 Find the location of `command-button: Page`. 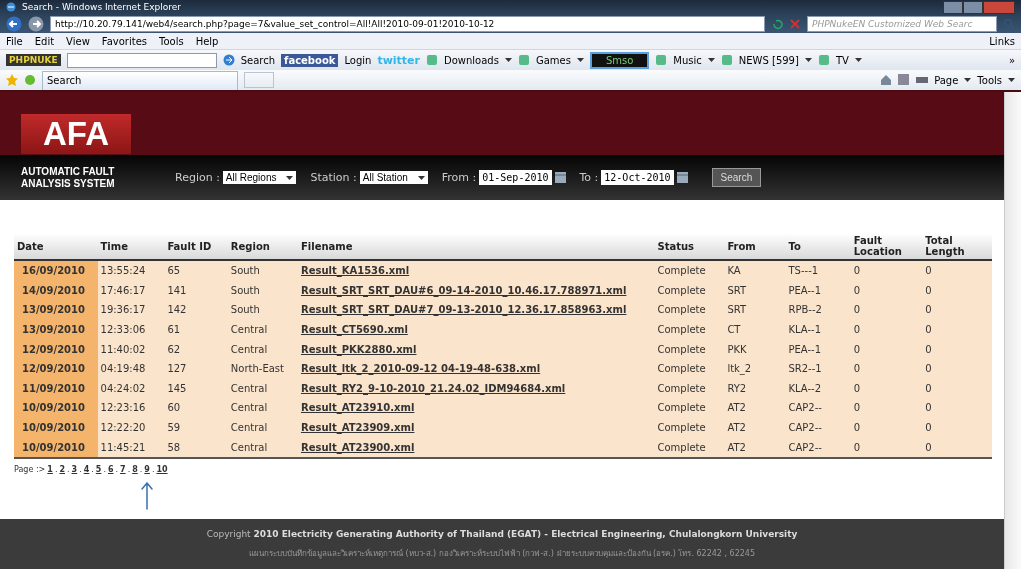

command-button: Page is located at coordinates (946, 80).